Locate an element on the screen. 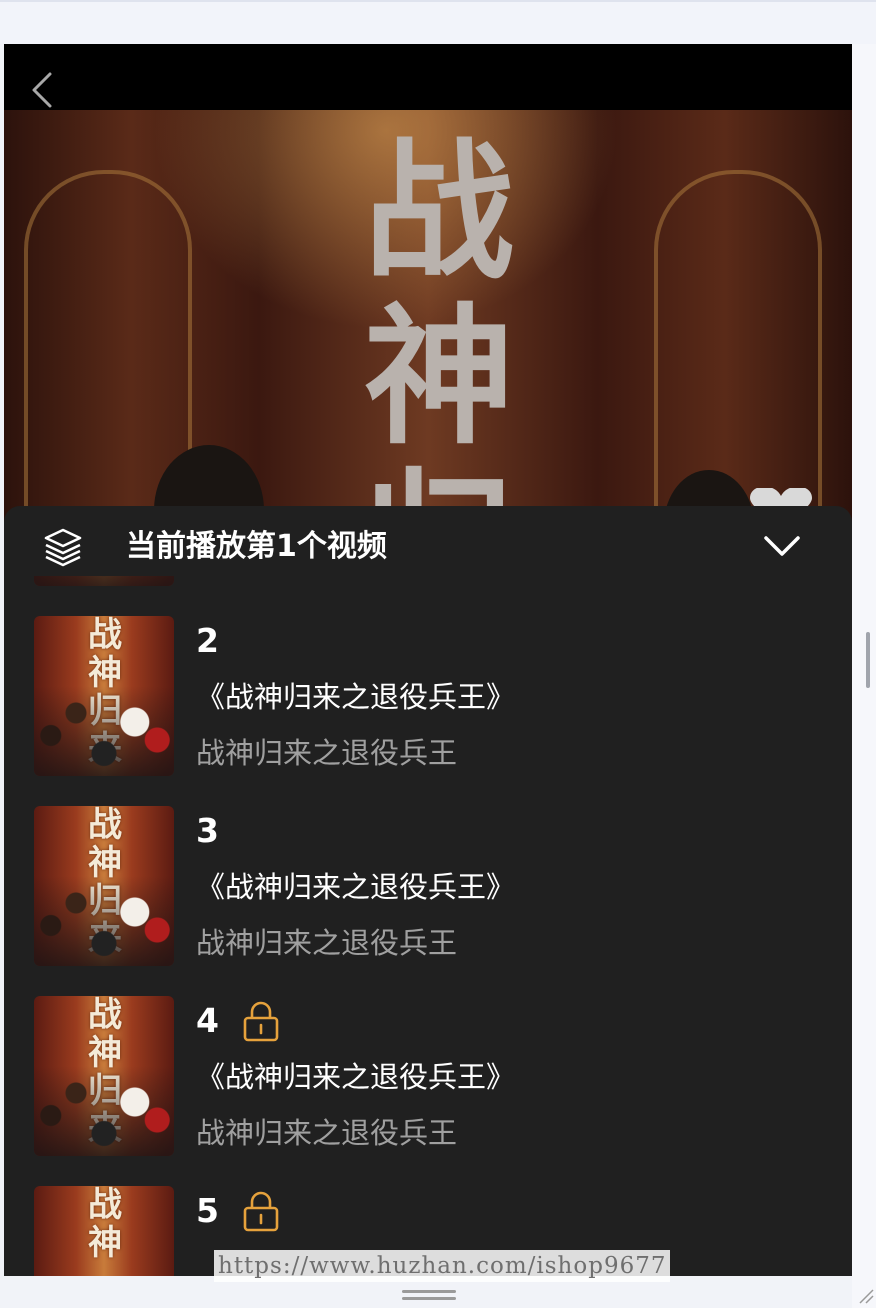 This screenshot has height=1308, width=876. episode-thumbnail is located at coordinates (104, 581).